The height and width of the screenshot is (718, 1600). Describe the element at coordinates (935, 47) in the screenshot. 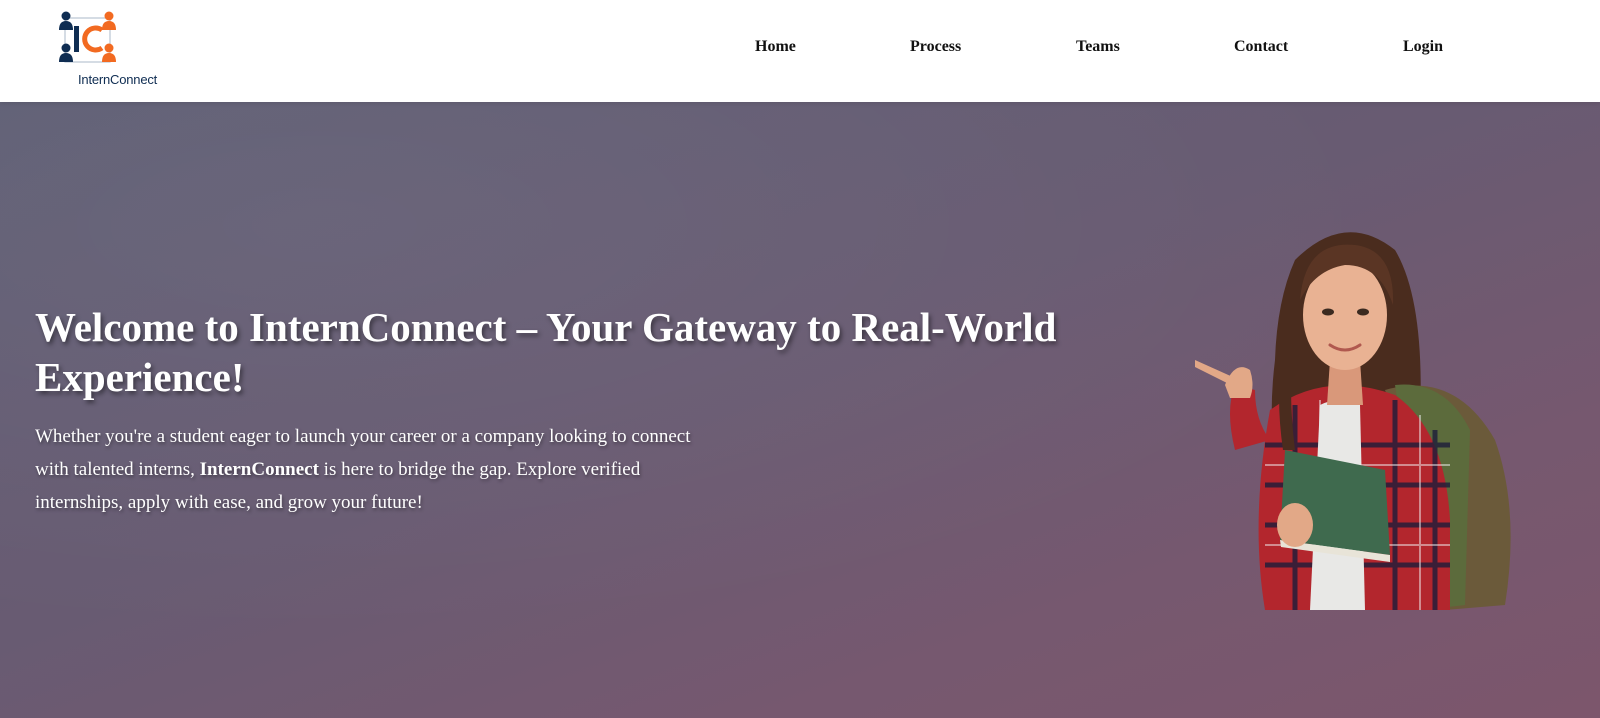

I see `nav-process: Process` at that location.